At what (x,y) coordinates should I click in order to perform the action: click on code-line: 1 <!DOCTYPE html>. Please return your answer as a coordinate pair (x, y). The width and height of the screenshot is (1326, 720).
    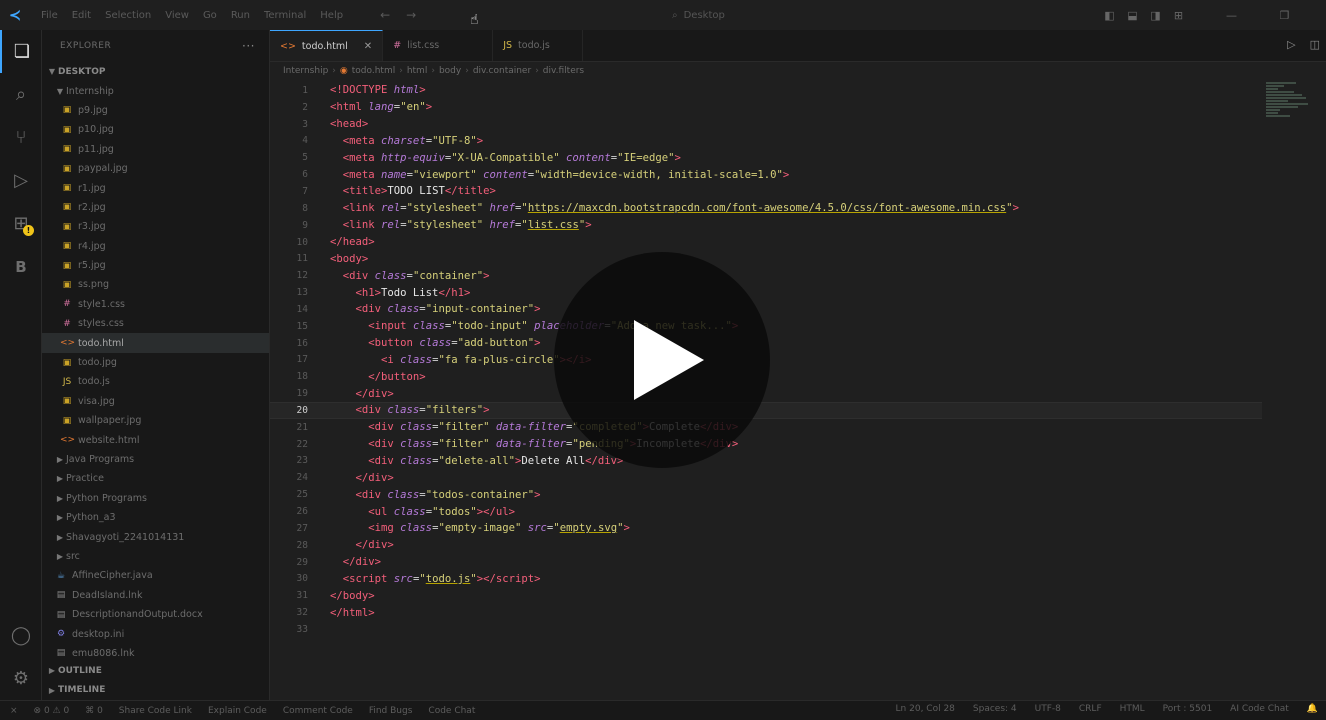
    Looking at the image, I should click on (798, 90).